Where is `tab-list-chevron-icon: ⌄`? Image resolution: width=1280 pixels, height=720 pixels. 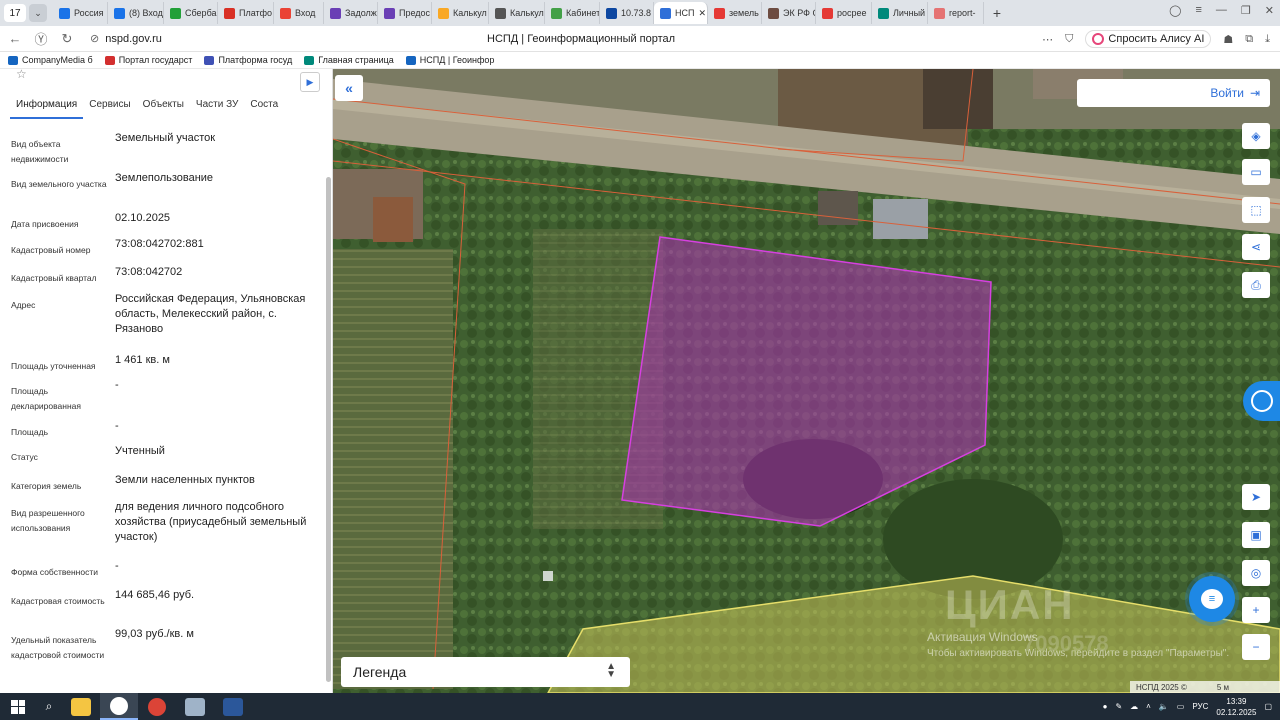
tab-list-chevron-icon: ⌄ is located at coordinates (38, 13).